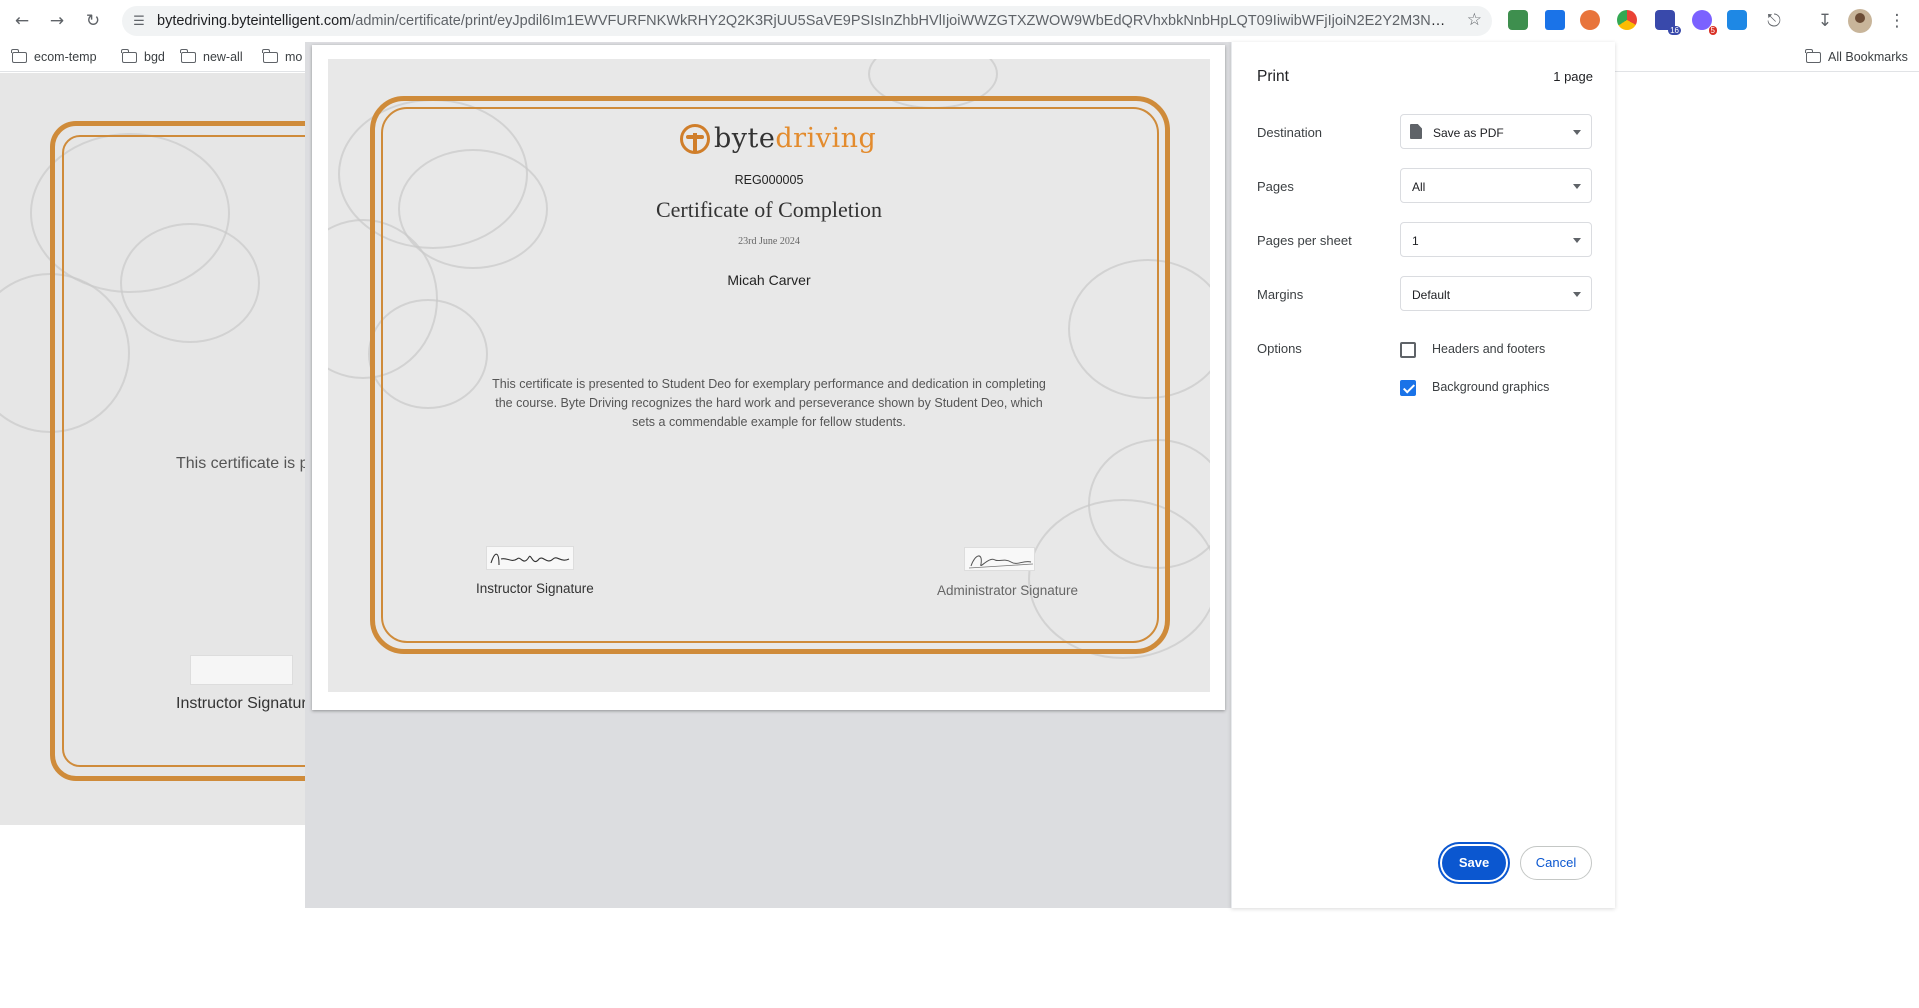  I want to click on background-instructor-signature-image, so click(241, 670).